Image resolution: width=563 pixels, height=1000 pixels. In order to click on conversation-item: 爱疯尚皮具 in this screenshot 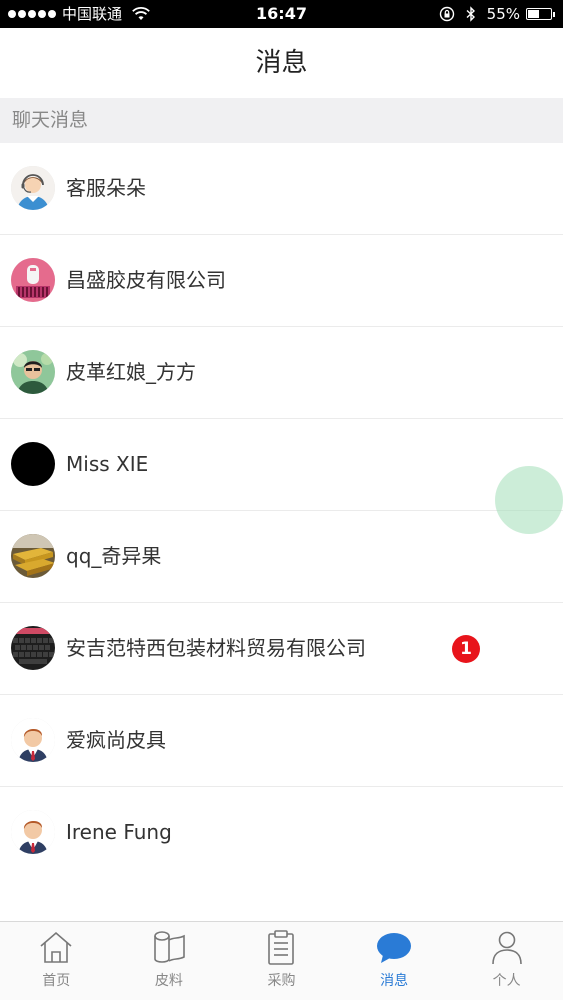, I will do `click(281, 741)`.